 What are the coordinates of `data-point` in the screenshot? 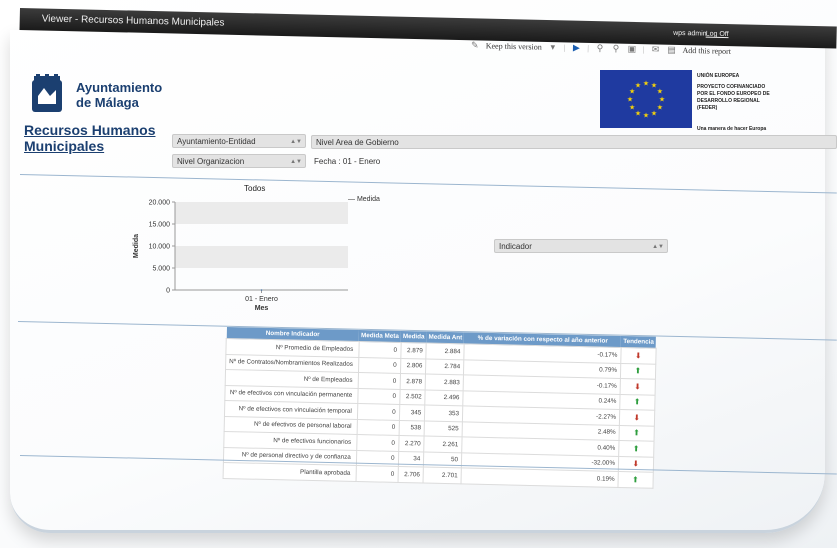 It's located at (261, 290).